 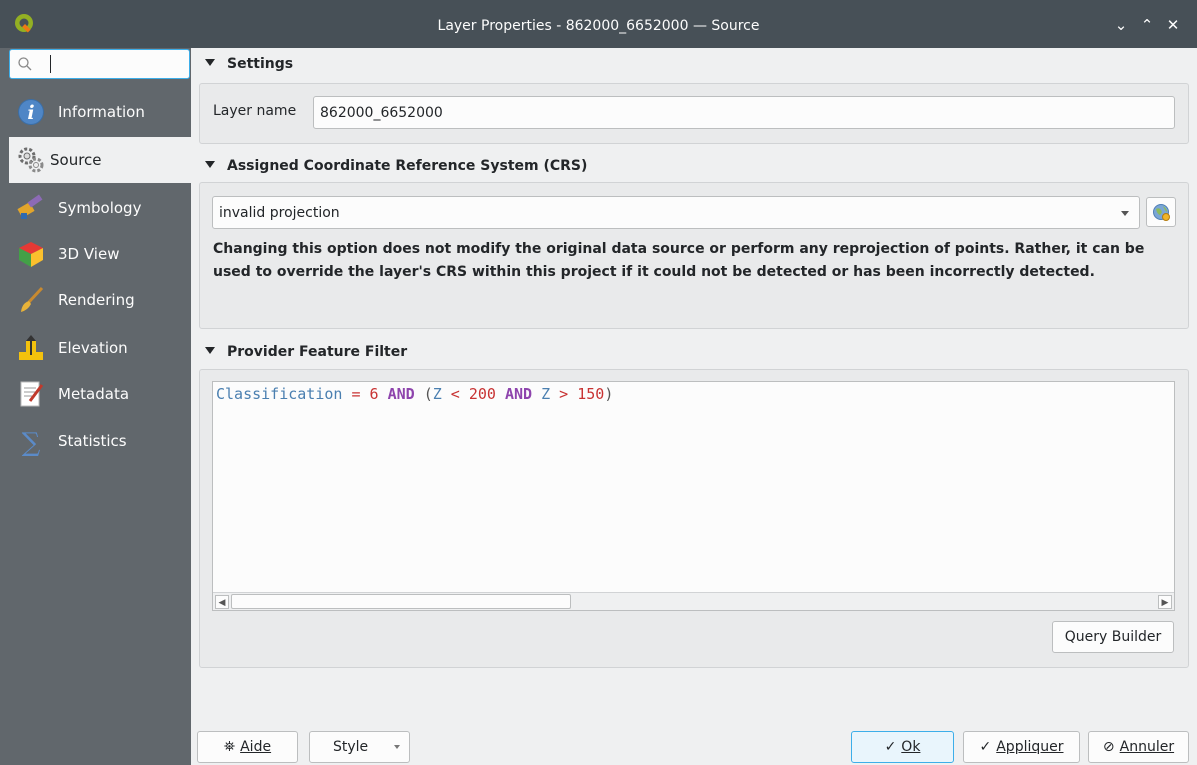 What do you see at coordinates (279, 394) in the screenshot?
I see `expression-token: Classification` at bounding box center [279, 394].